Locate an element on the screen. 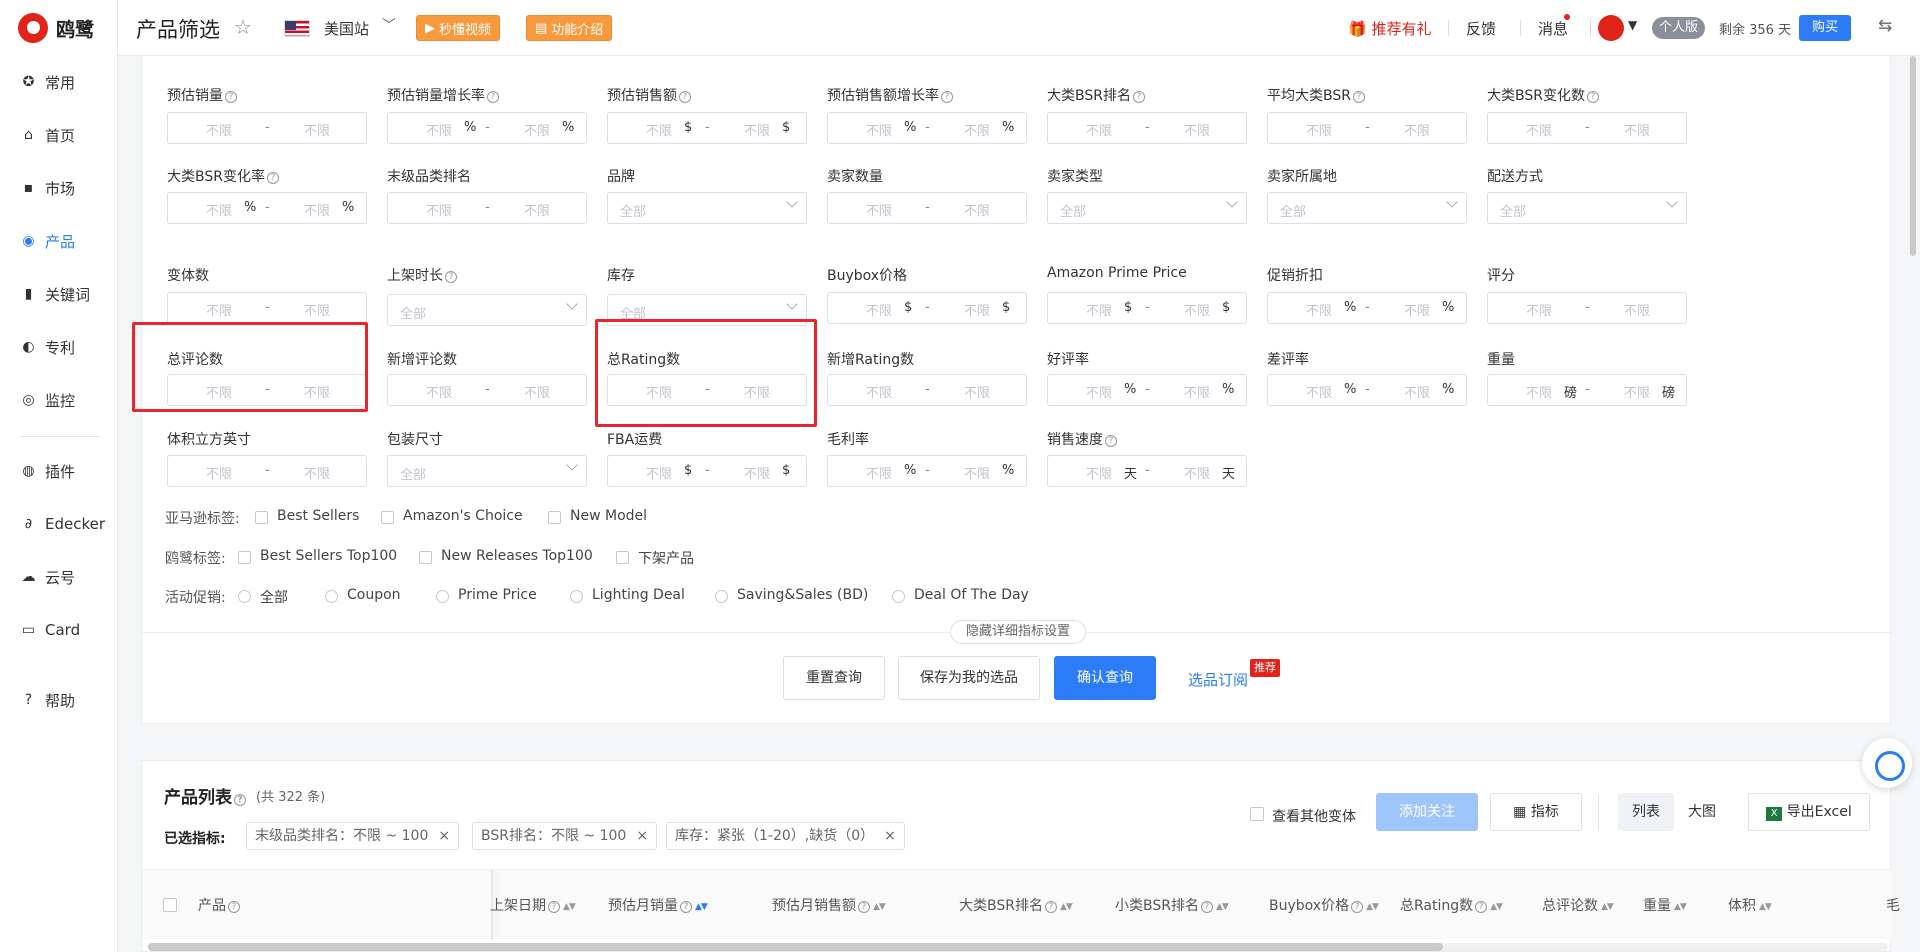 Image resolution: width=1920 pixels, height=952 pixels. other-variants-checkbox is located at coordinates (1257, 814).